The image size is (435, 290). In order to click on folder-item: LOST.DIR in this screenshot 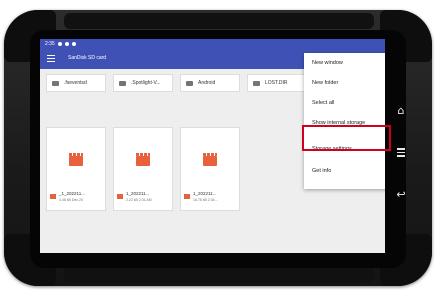, I will do `click(277, 83)`.